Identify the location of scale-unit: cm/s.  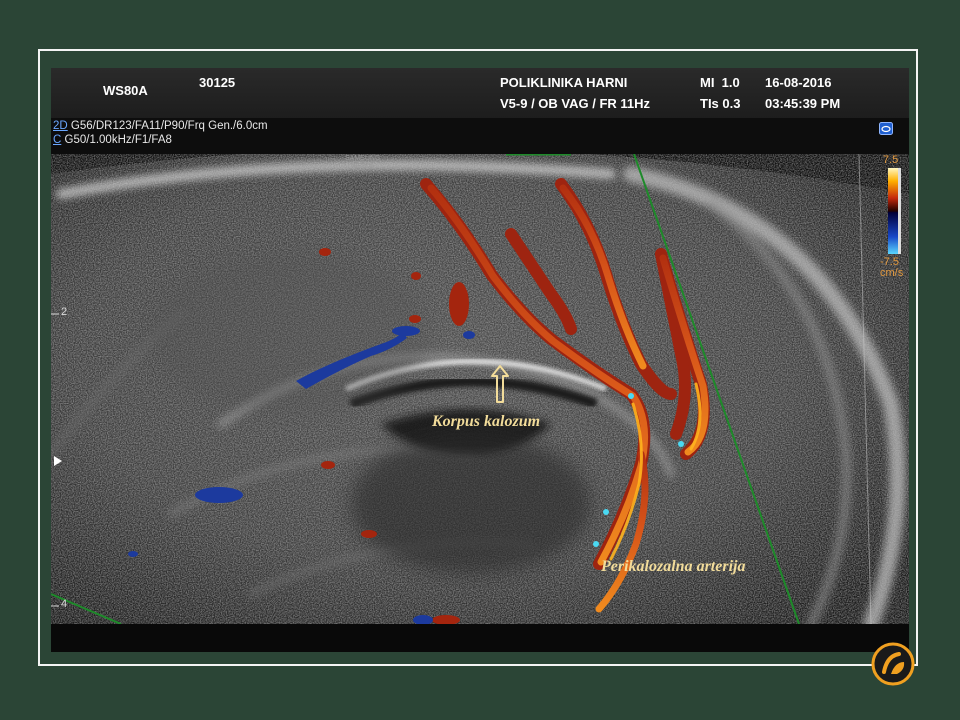
(892, 273).